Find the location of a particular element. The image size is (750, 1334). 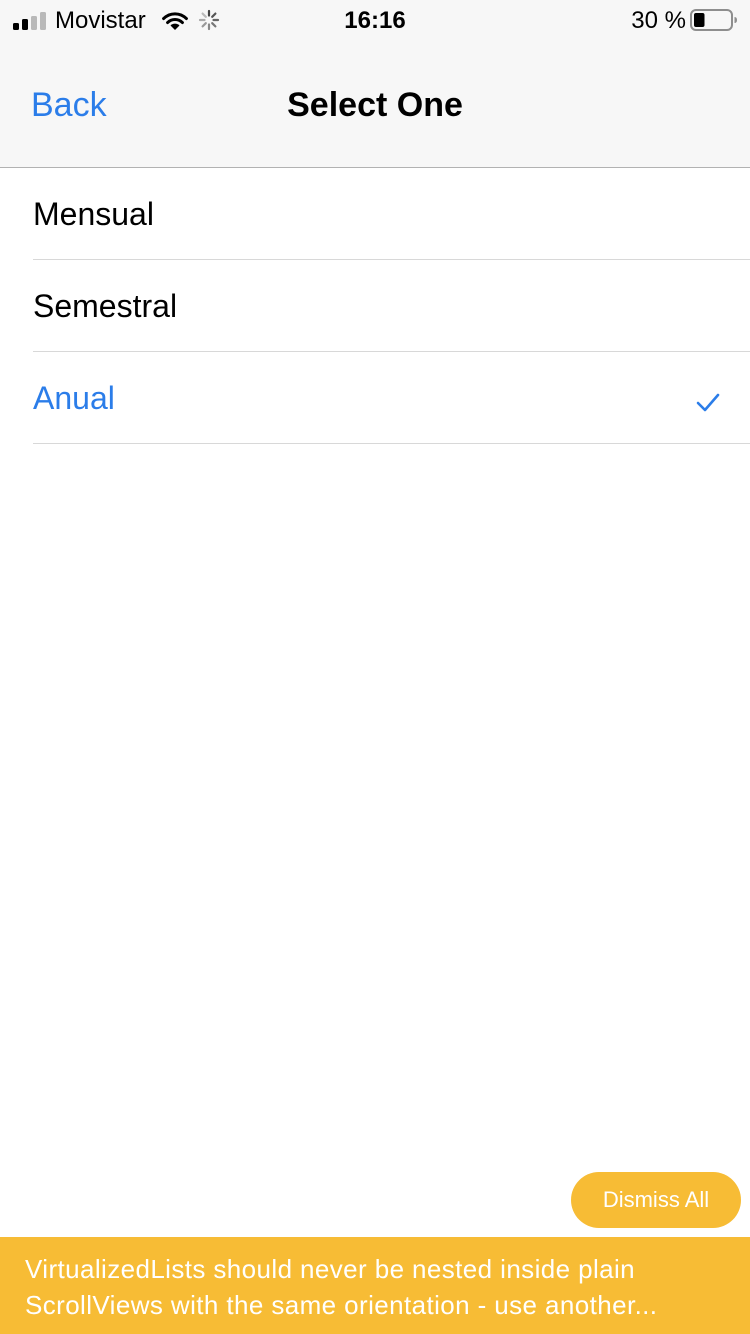

navigation-bar: Select One Back is located at coordinates (375, 104).